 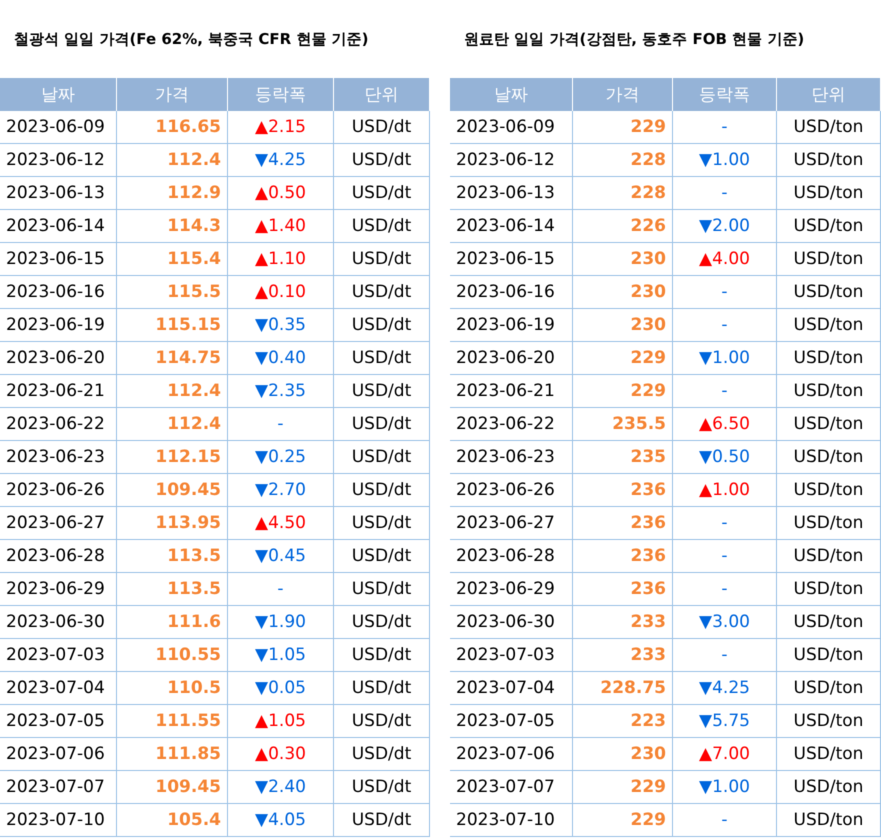 I want to click on price-cell: 115.5, so click(x=172, y=292).